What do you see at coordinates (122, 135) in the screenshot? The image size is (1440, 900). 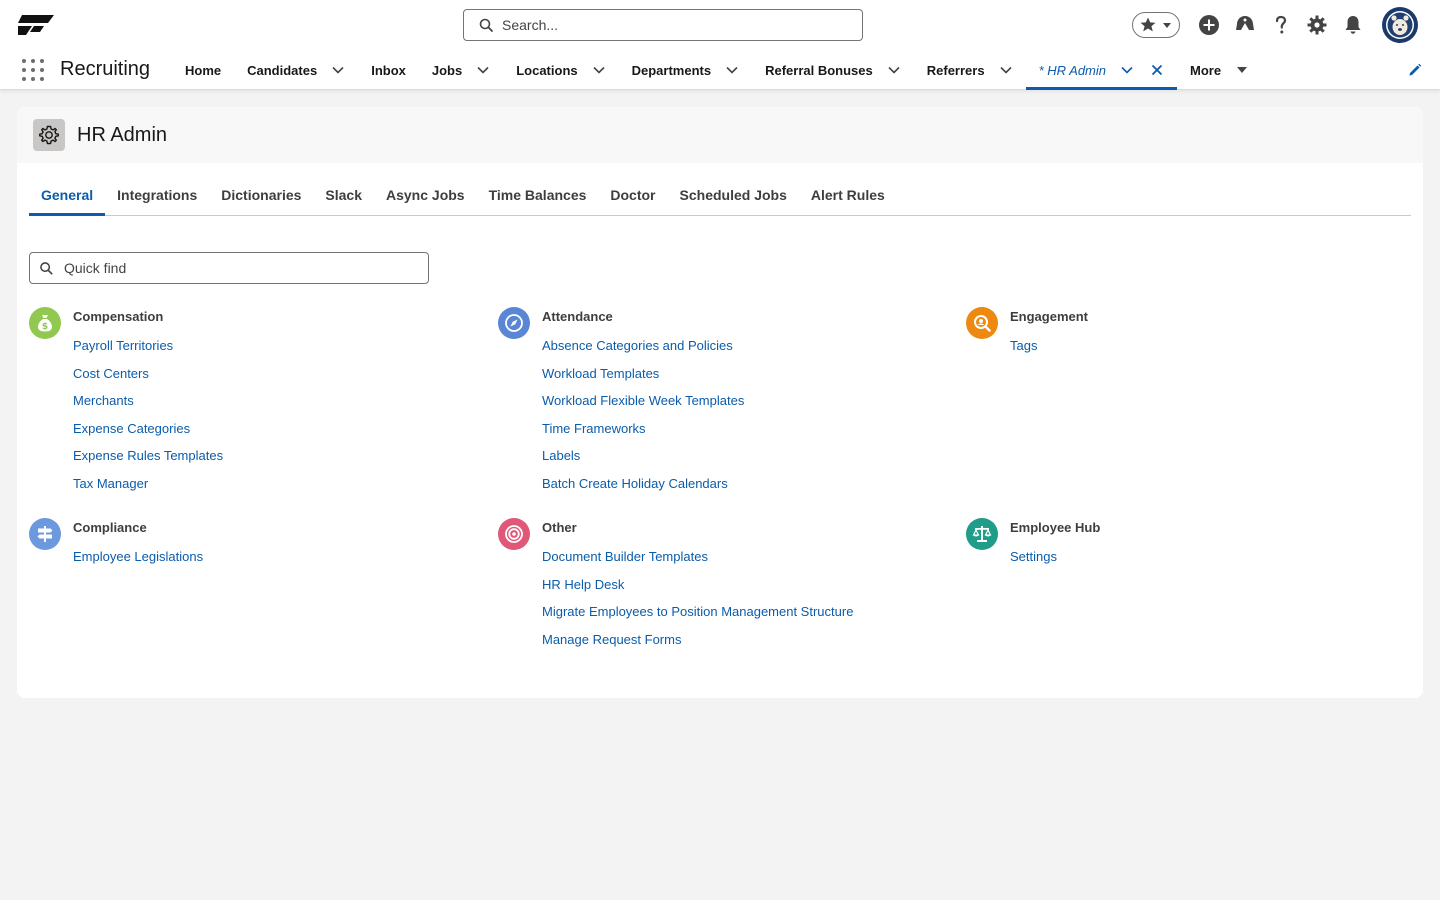 I see `page-title: HR Admin` at bounding box center [122, 135].